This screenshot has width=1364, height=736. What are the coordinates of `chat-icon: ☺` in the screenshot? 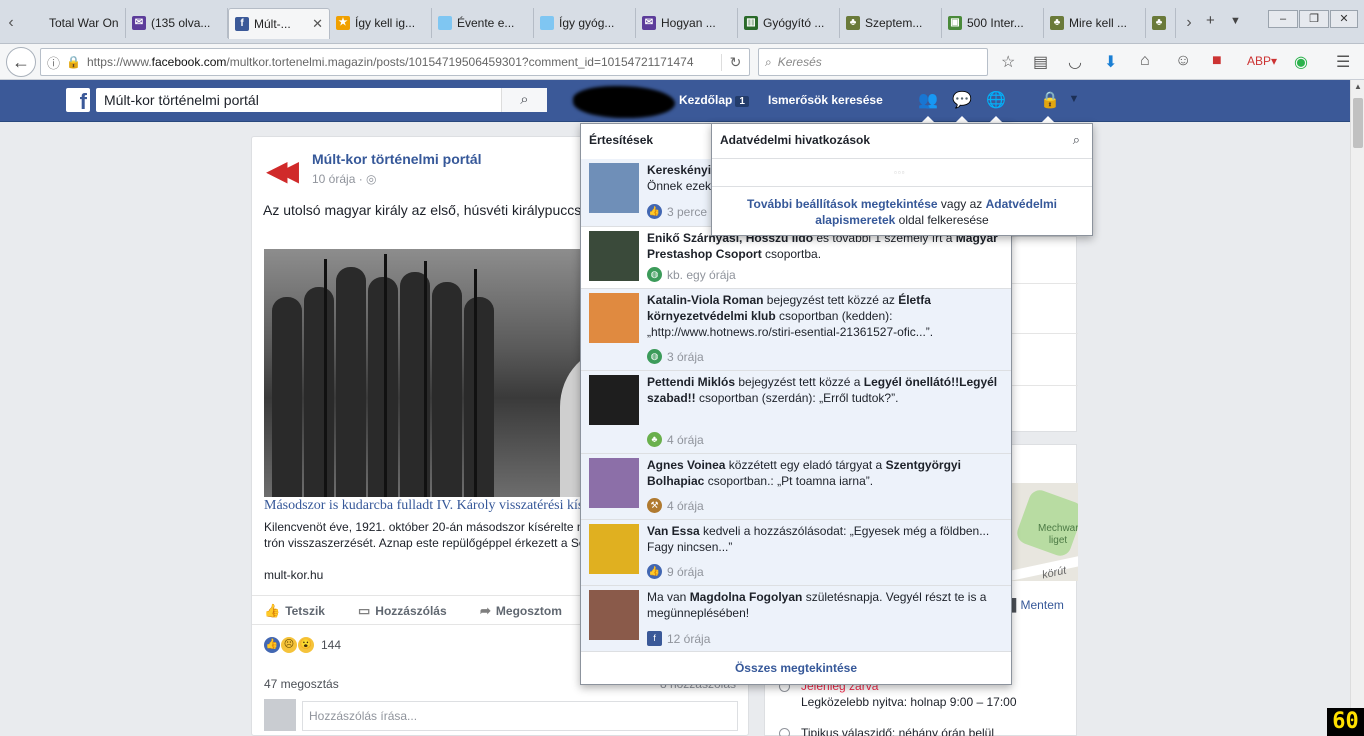 It's located at (1183, 61).